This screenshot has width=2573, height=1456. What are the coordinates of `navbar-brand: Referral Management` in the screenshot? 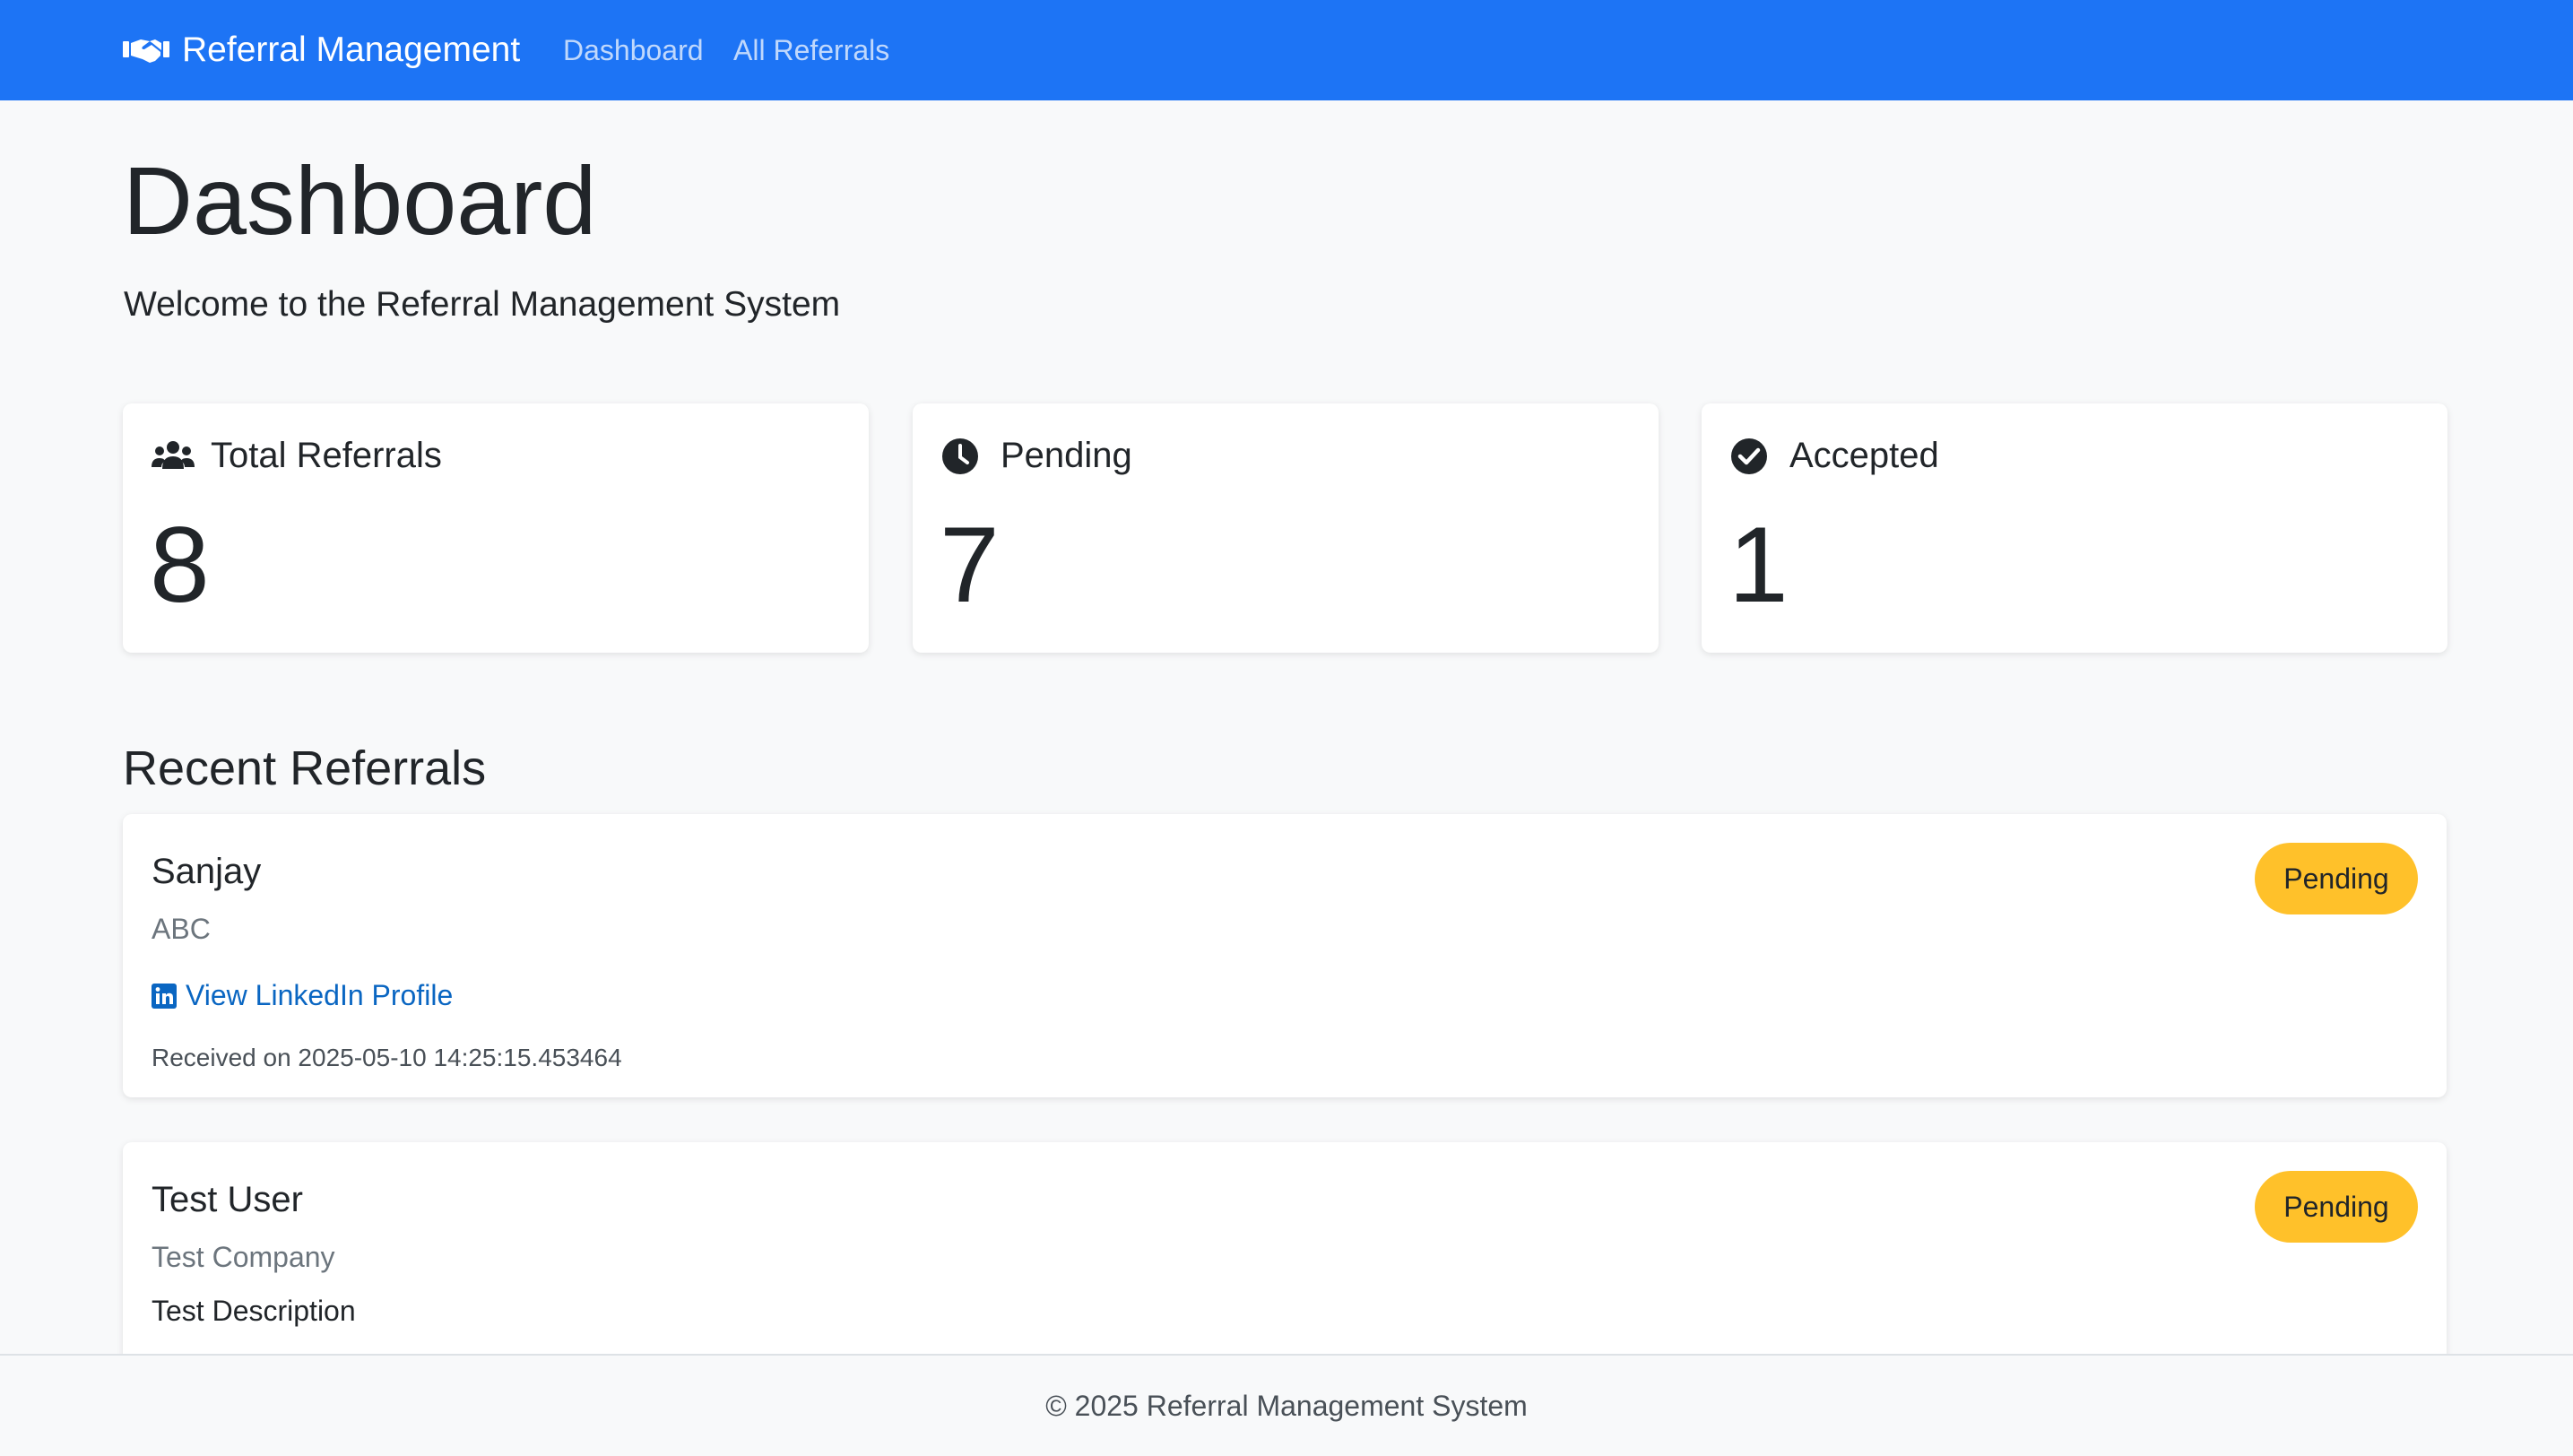 It's located at (321, 50).